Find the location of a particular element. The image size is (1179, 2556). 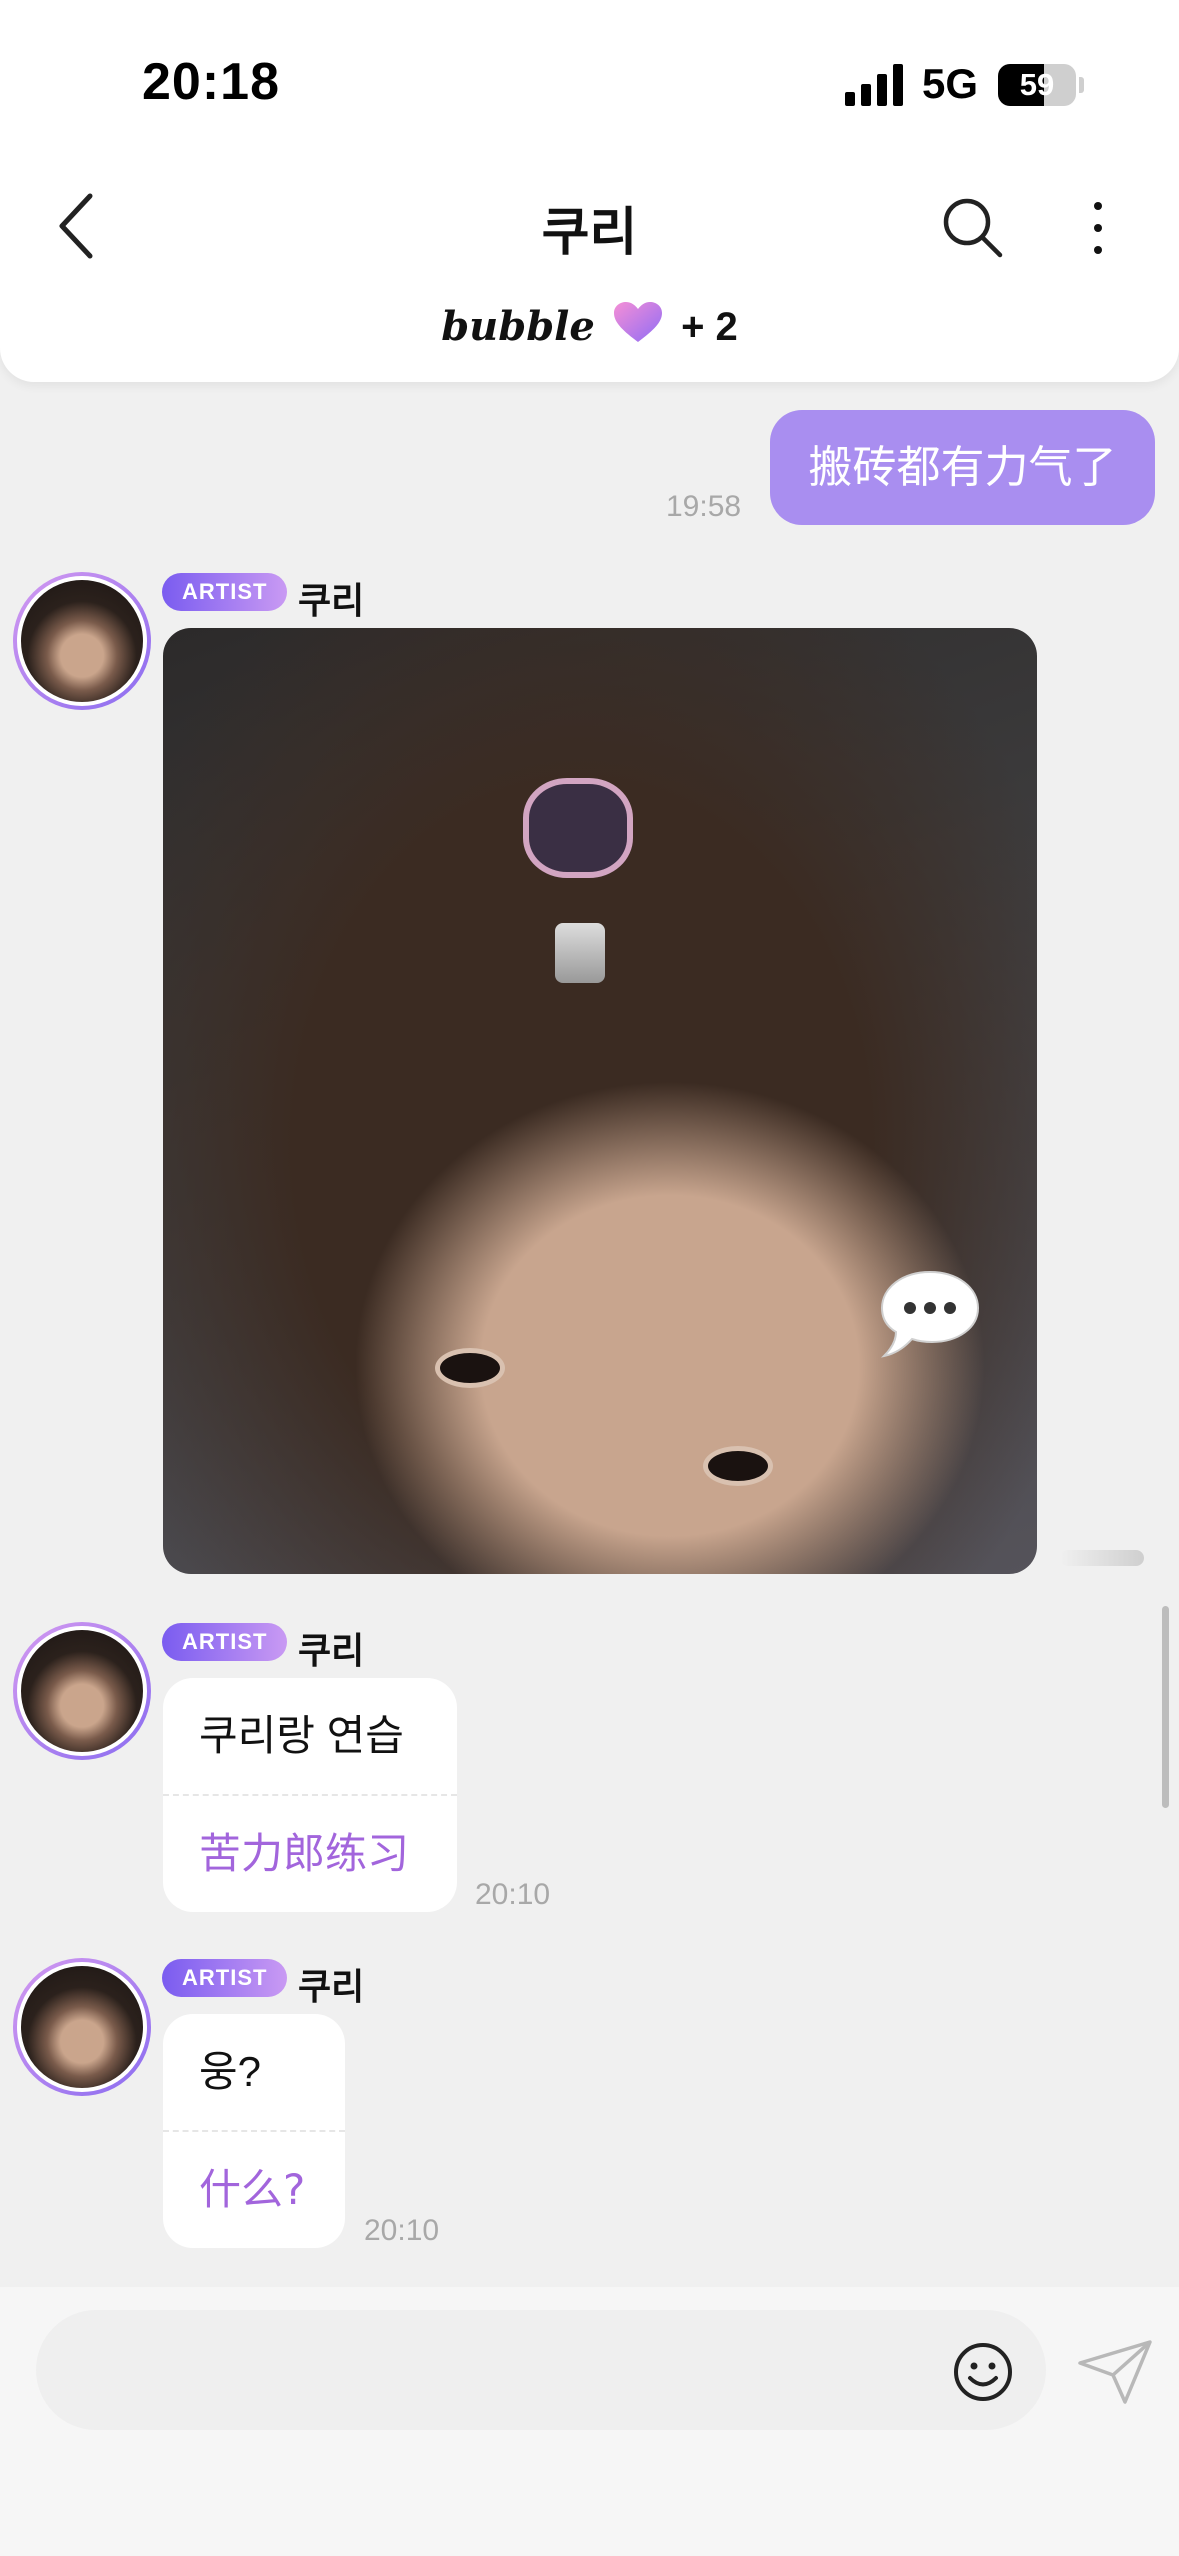

sent-message-bubble: 搬砖都有力气了 is located at coordinates (962, 467).